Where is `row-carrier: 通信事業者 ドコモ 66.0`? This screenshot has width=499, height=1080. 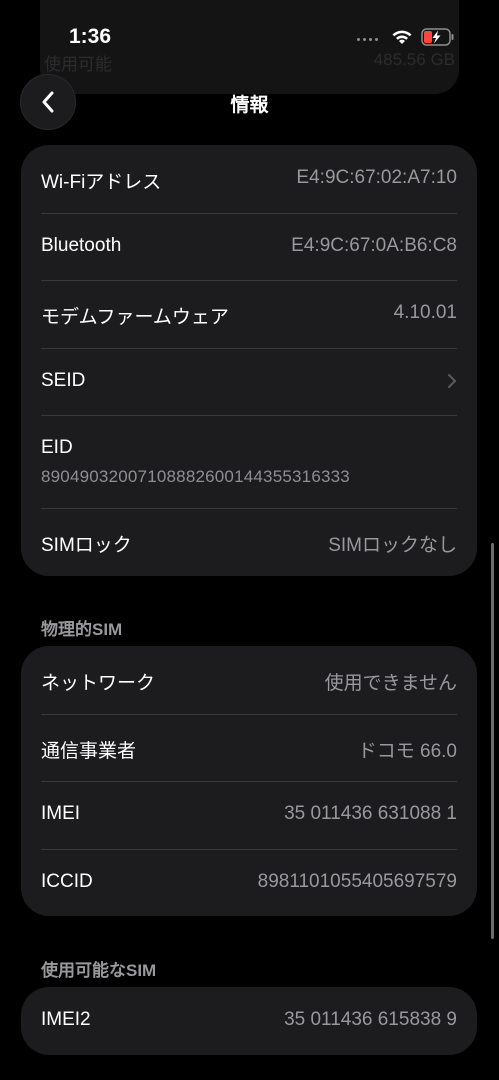
row-carrier: 通信事業者 ドコモ 66.0 is located at coordinates (249, 747).